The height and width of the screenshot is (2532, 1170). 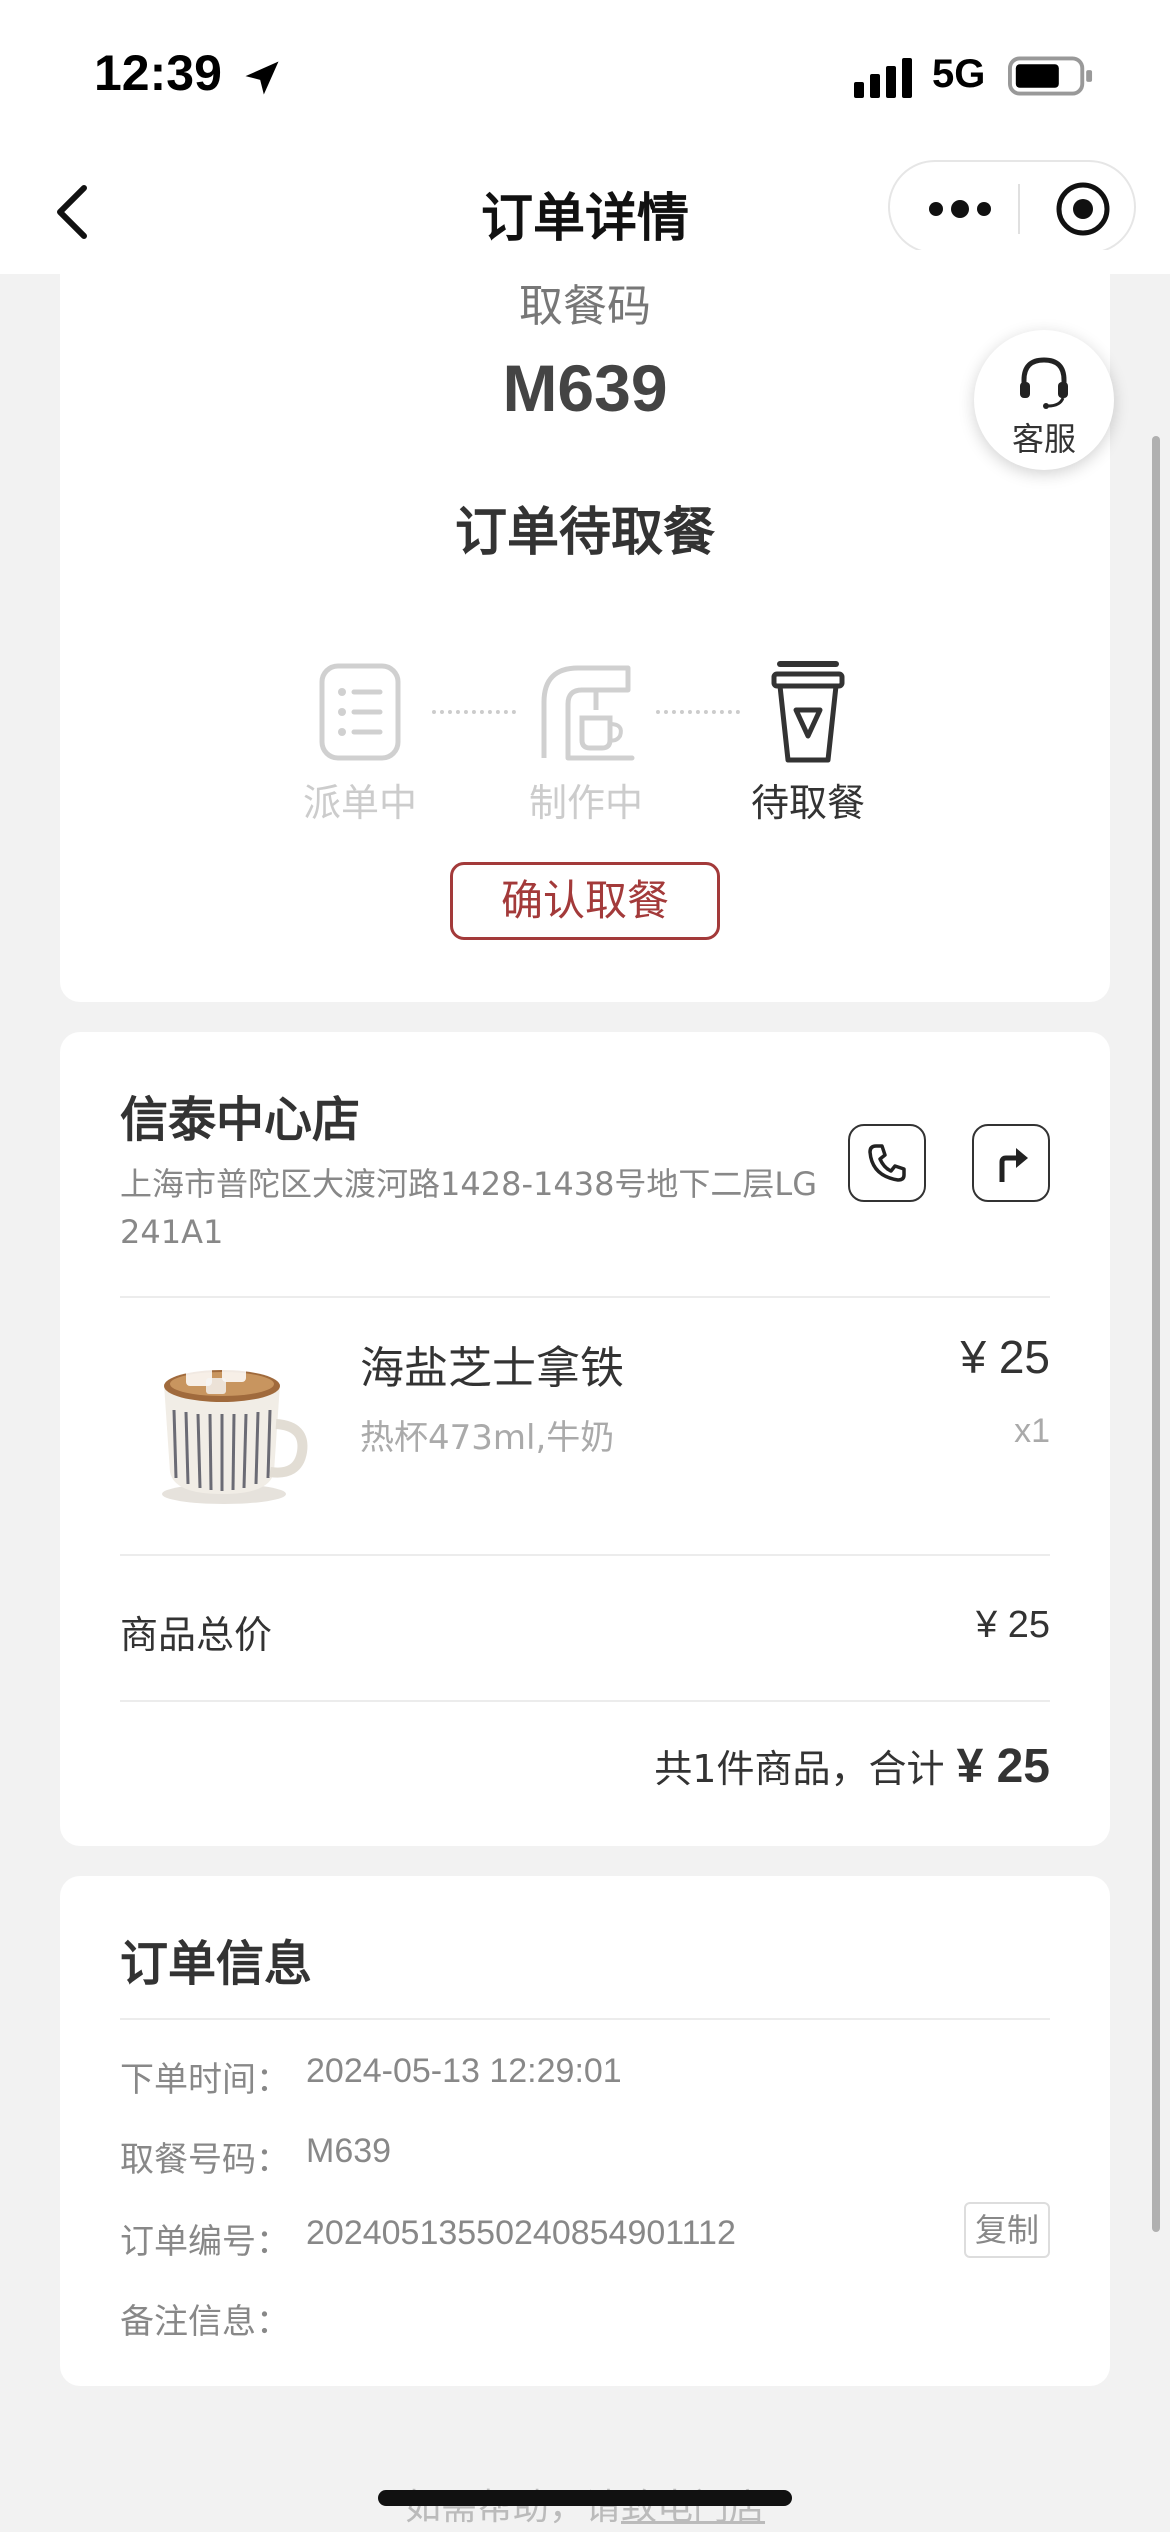 I want to click on scrollbar, so click(x=1156, y=1334).